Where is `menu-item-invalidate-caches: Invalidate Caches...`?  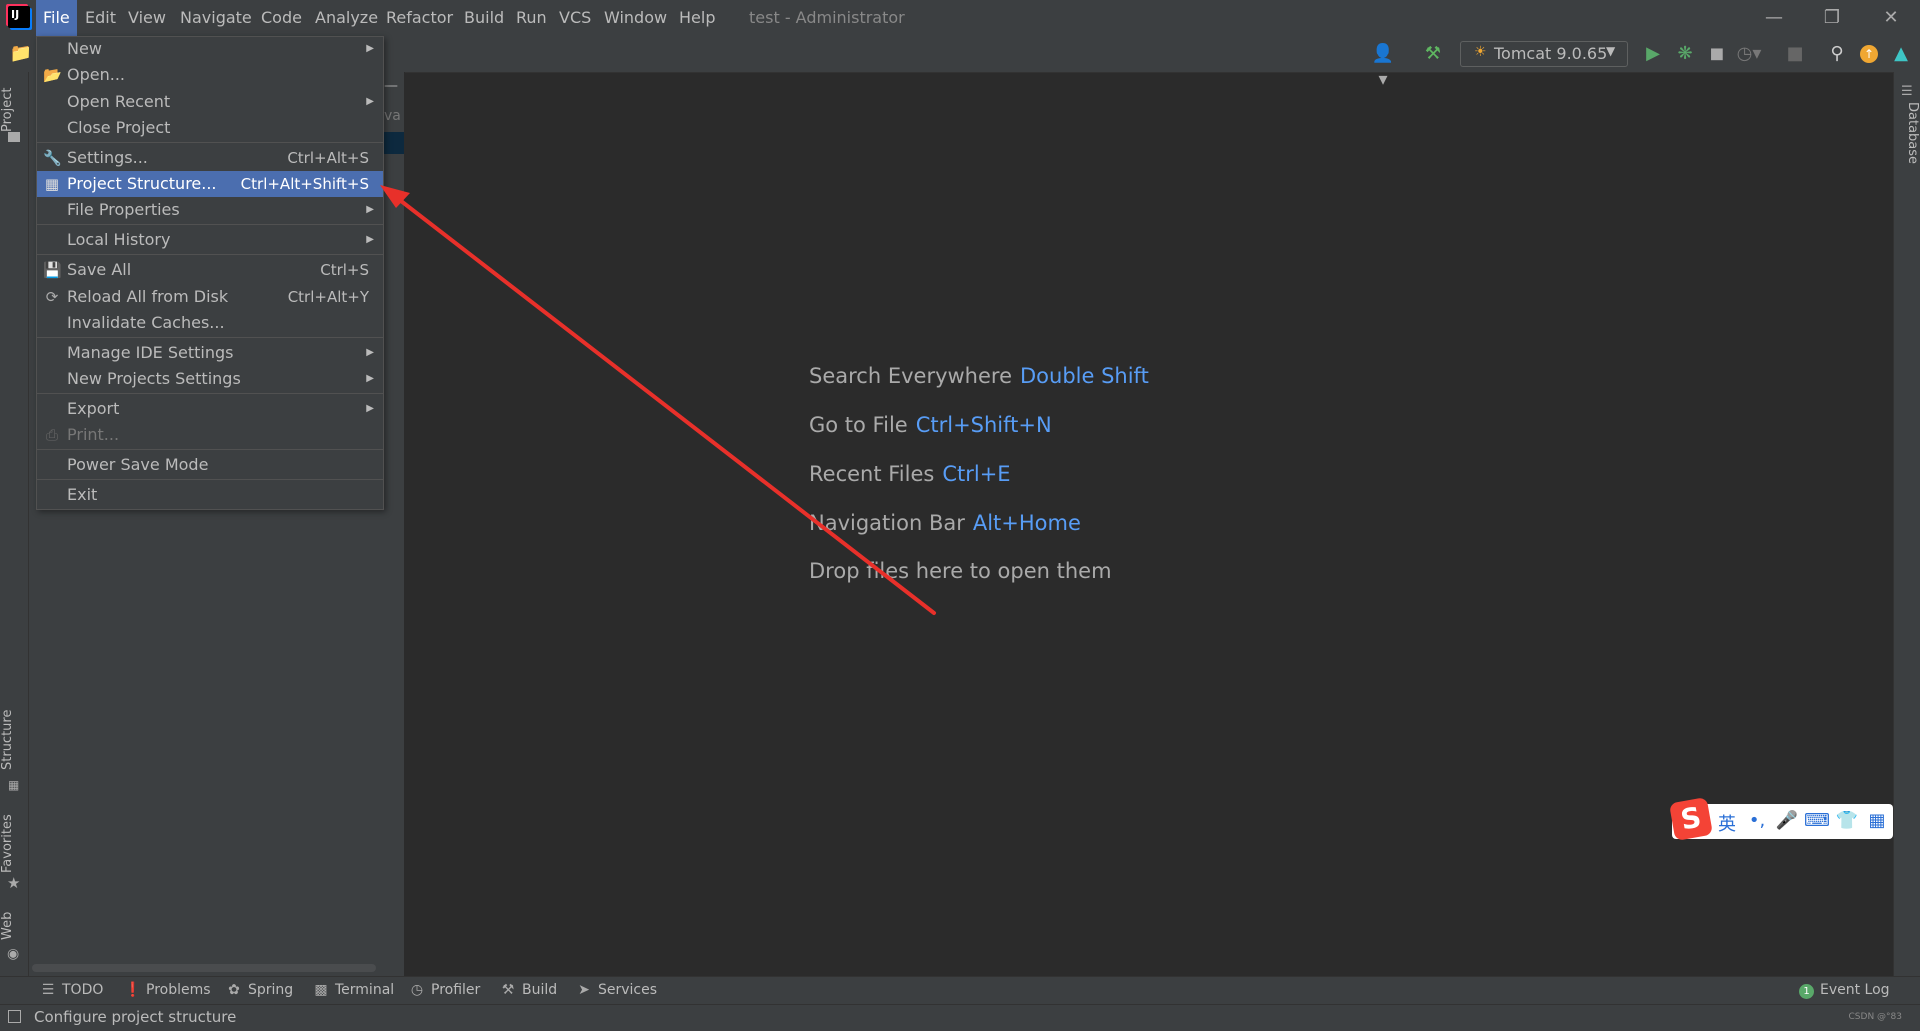
menu-item-invalidate-caches: Invalidate Caches... is located at coordinates (210, 323).